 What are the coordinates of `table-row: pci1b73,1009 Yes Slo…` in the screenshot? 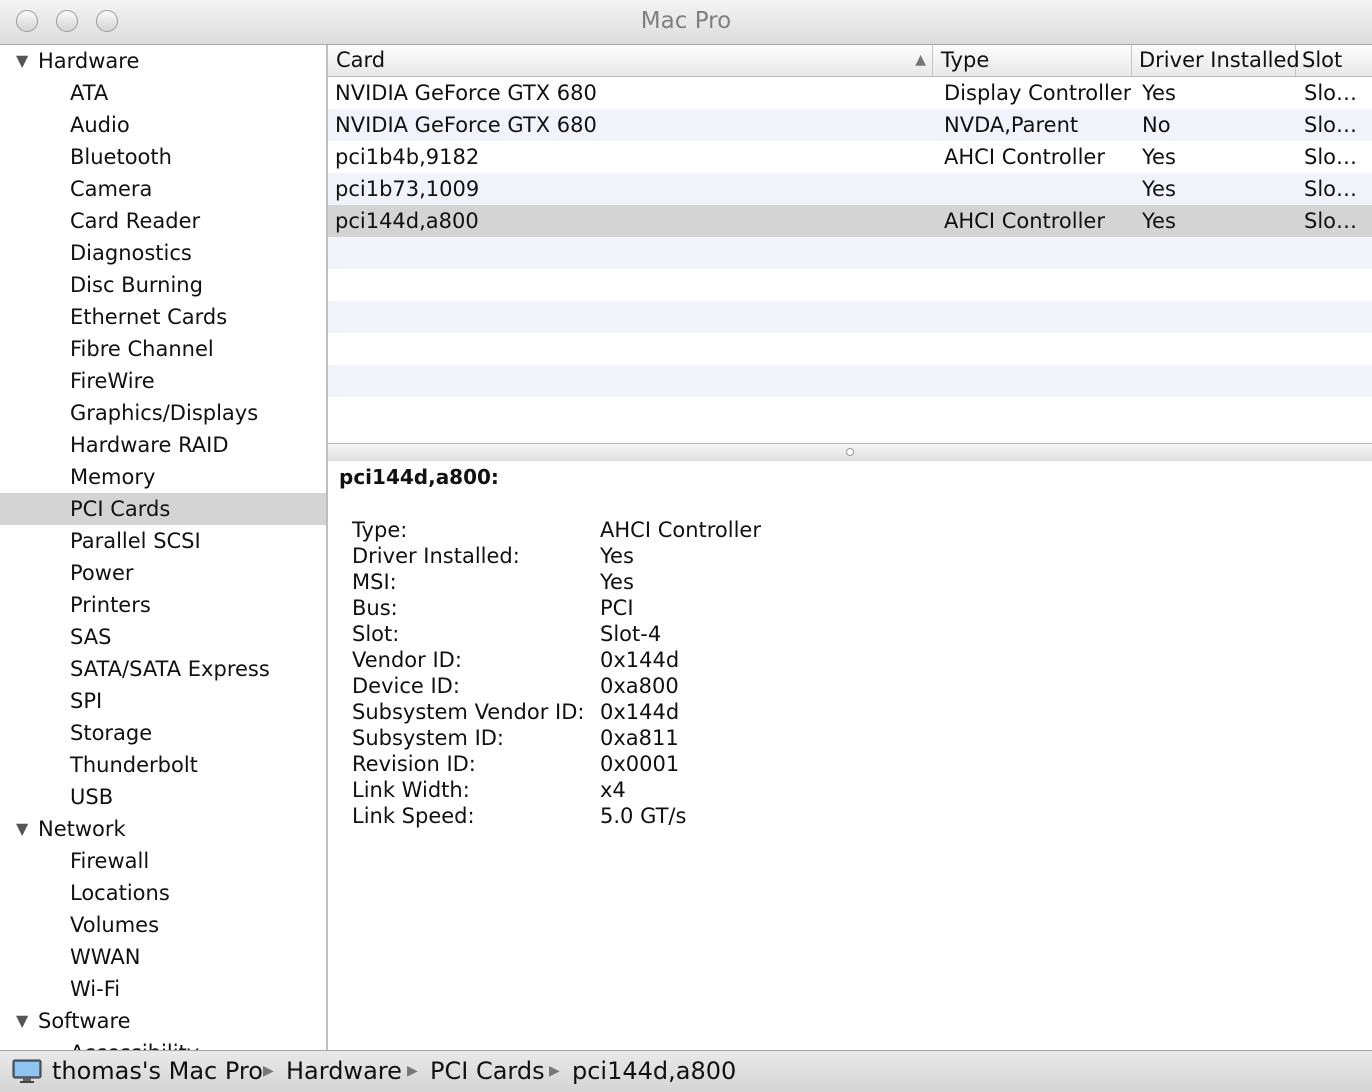 It's located at (850, 189).